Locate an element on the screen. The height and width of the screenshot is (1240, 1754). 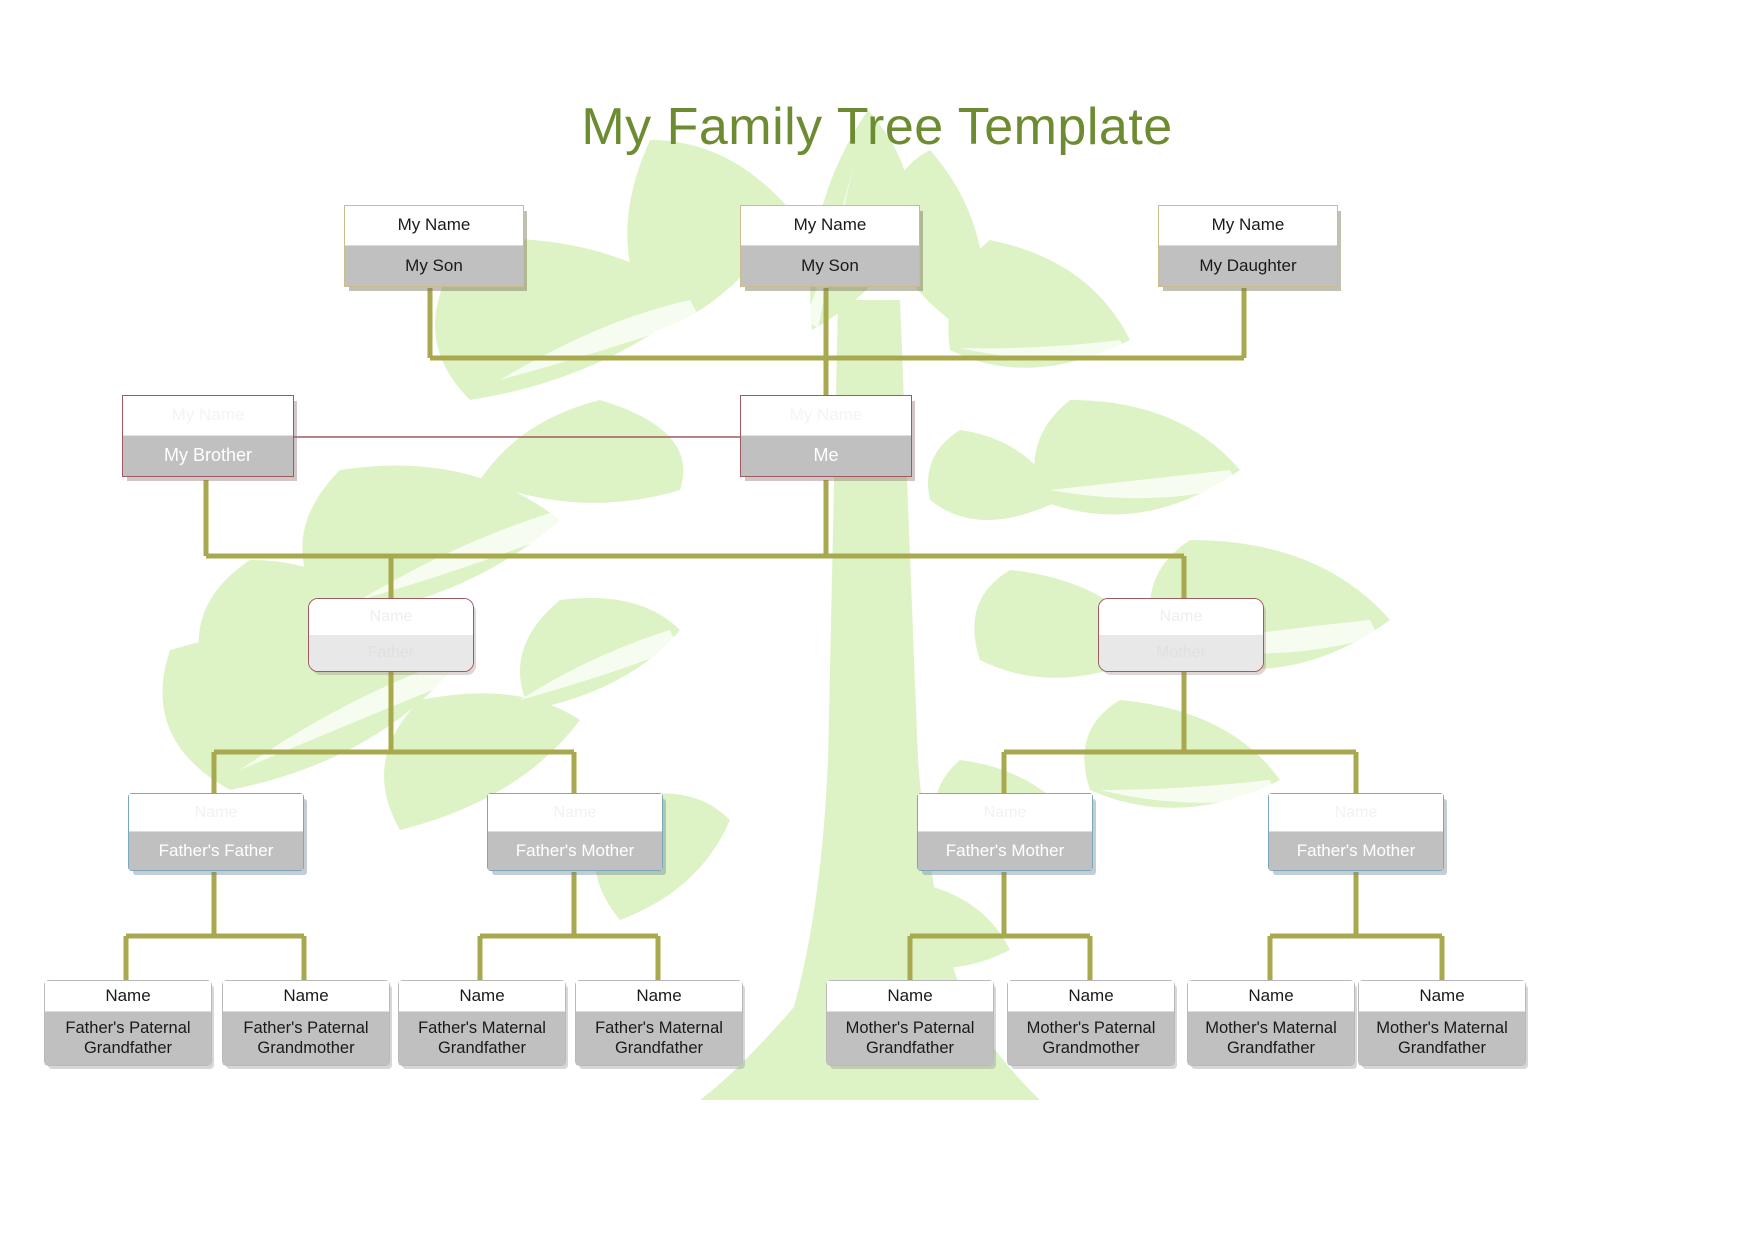
node-my-brother: My Name My Brother is located at coordinates (208, 436).